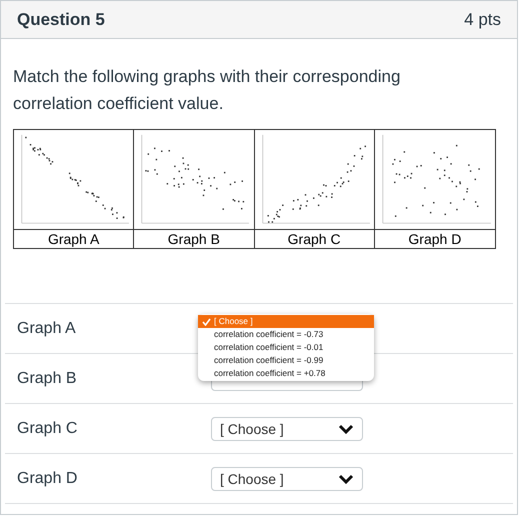 The image size is (520, 528). I want to click on points-label: 4 pts, so click(482, 19).